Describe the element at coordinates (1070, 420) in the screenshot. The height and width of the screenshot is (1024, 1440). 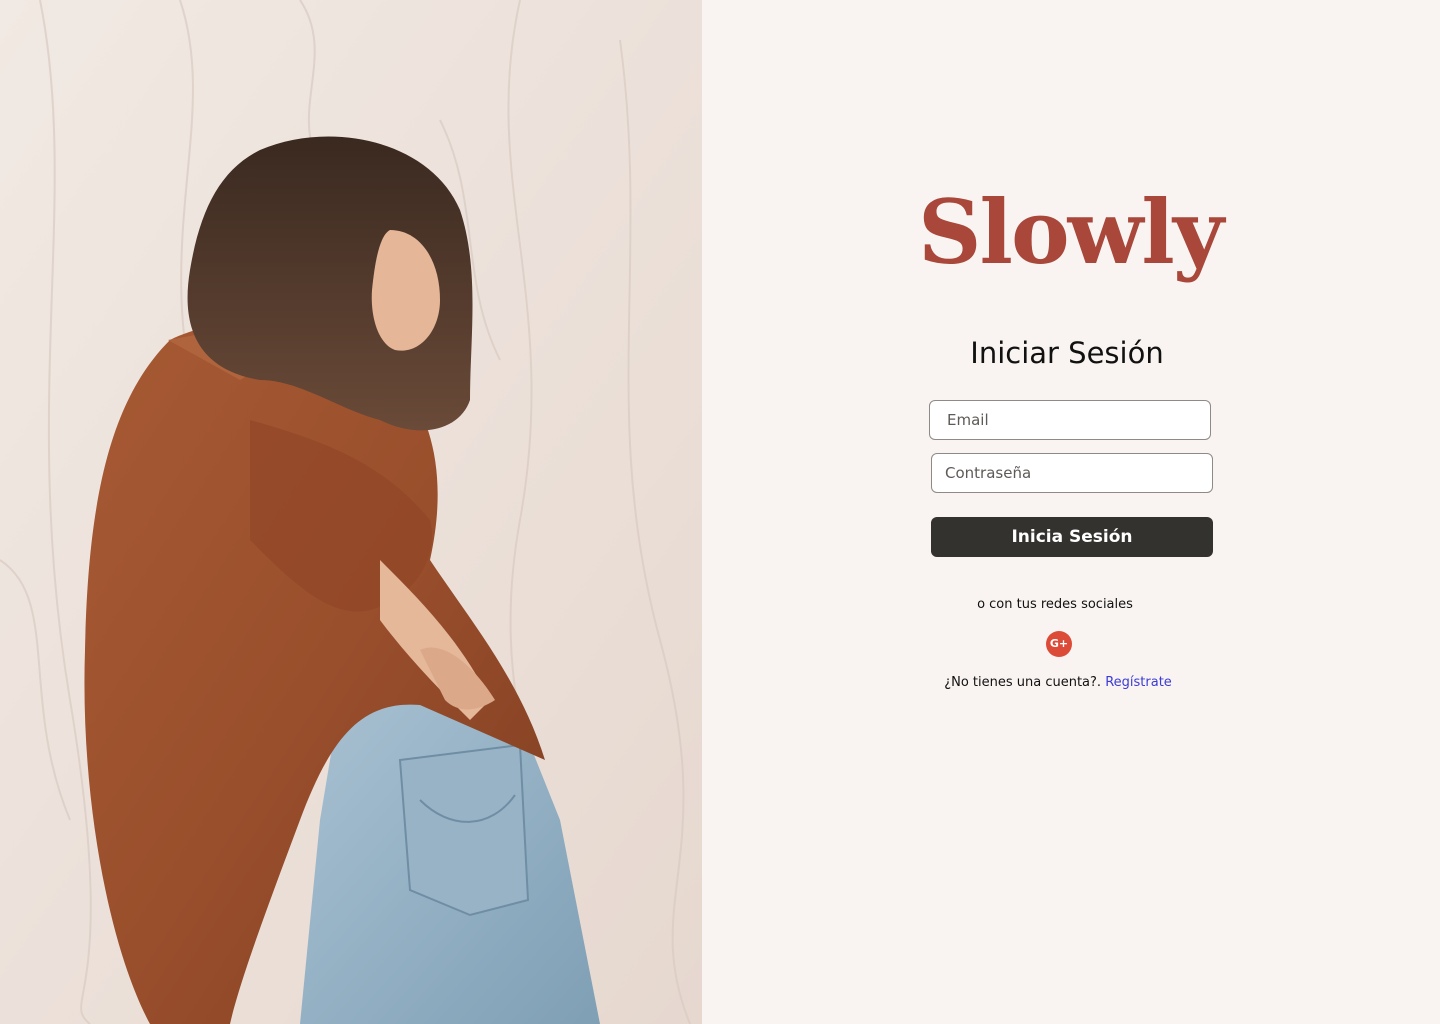
I see `email-field` at that location.